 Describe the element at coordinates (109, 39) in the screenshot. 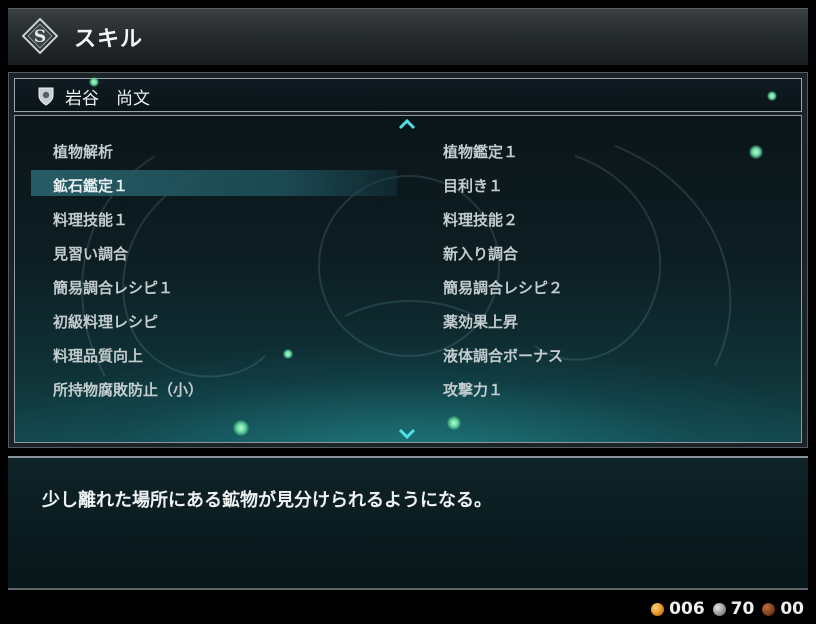

I see `screen-title: スキル` at that location.